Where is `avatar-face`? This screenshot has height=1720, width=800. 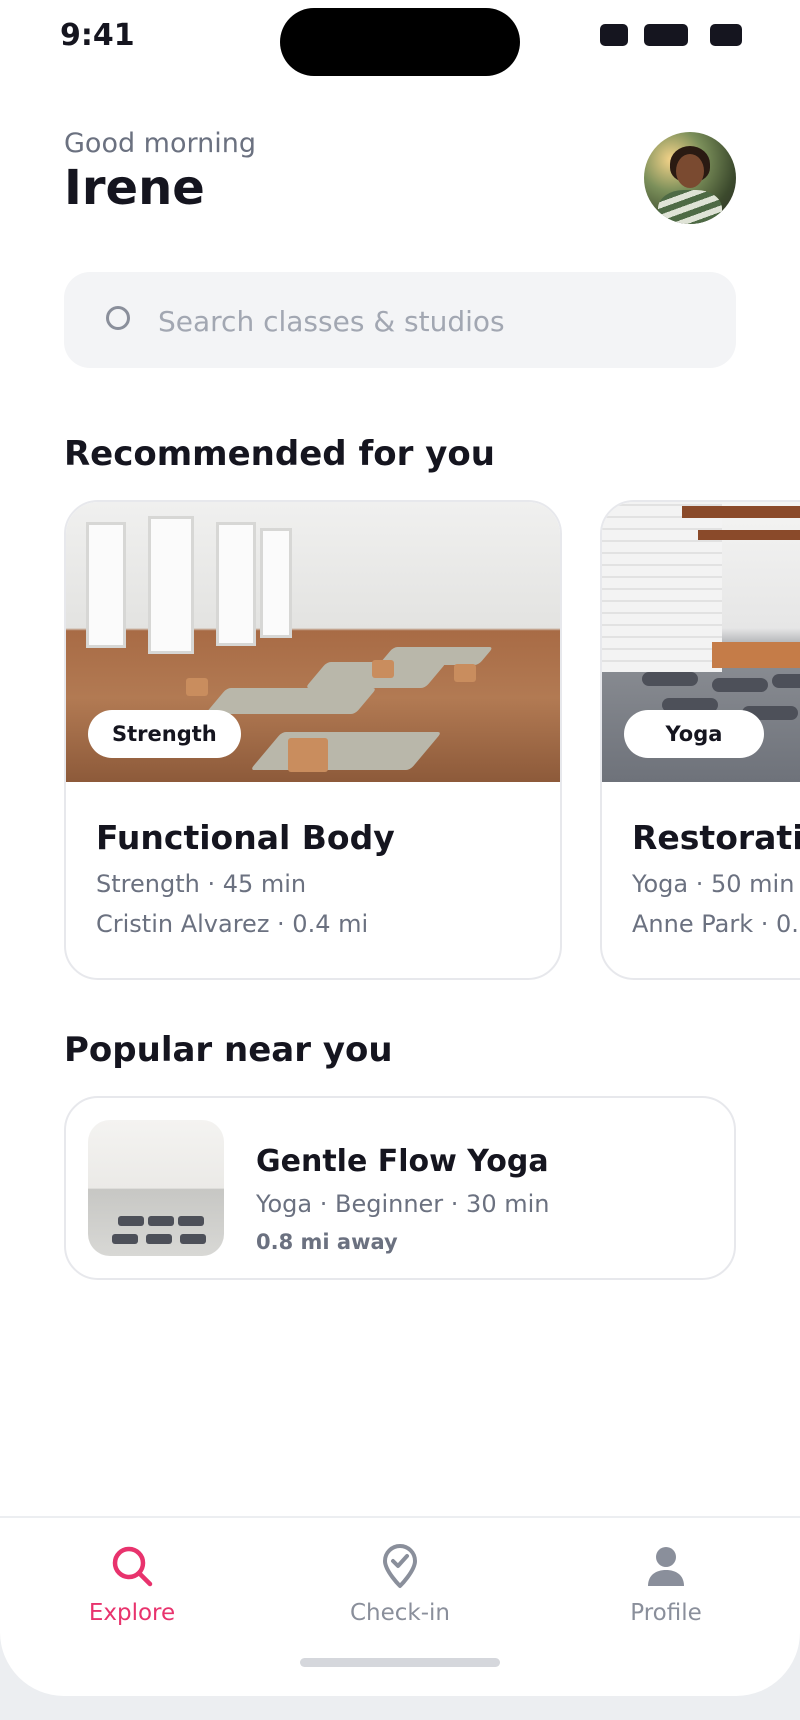
avatar-face is located at coordinates (690, 171).